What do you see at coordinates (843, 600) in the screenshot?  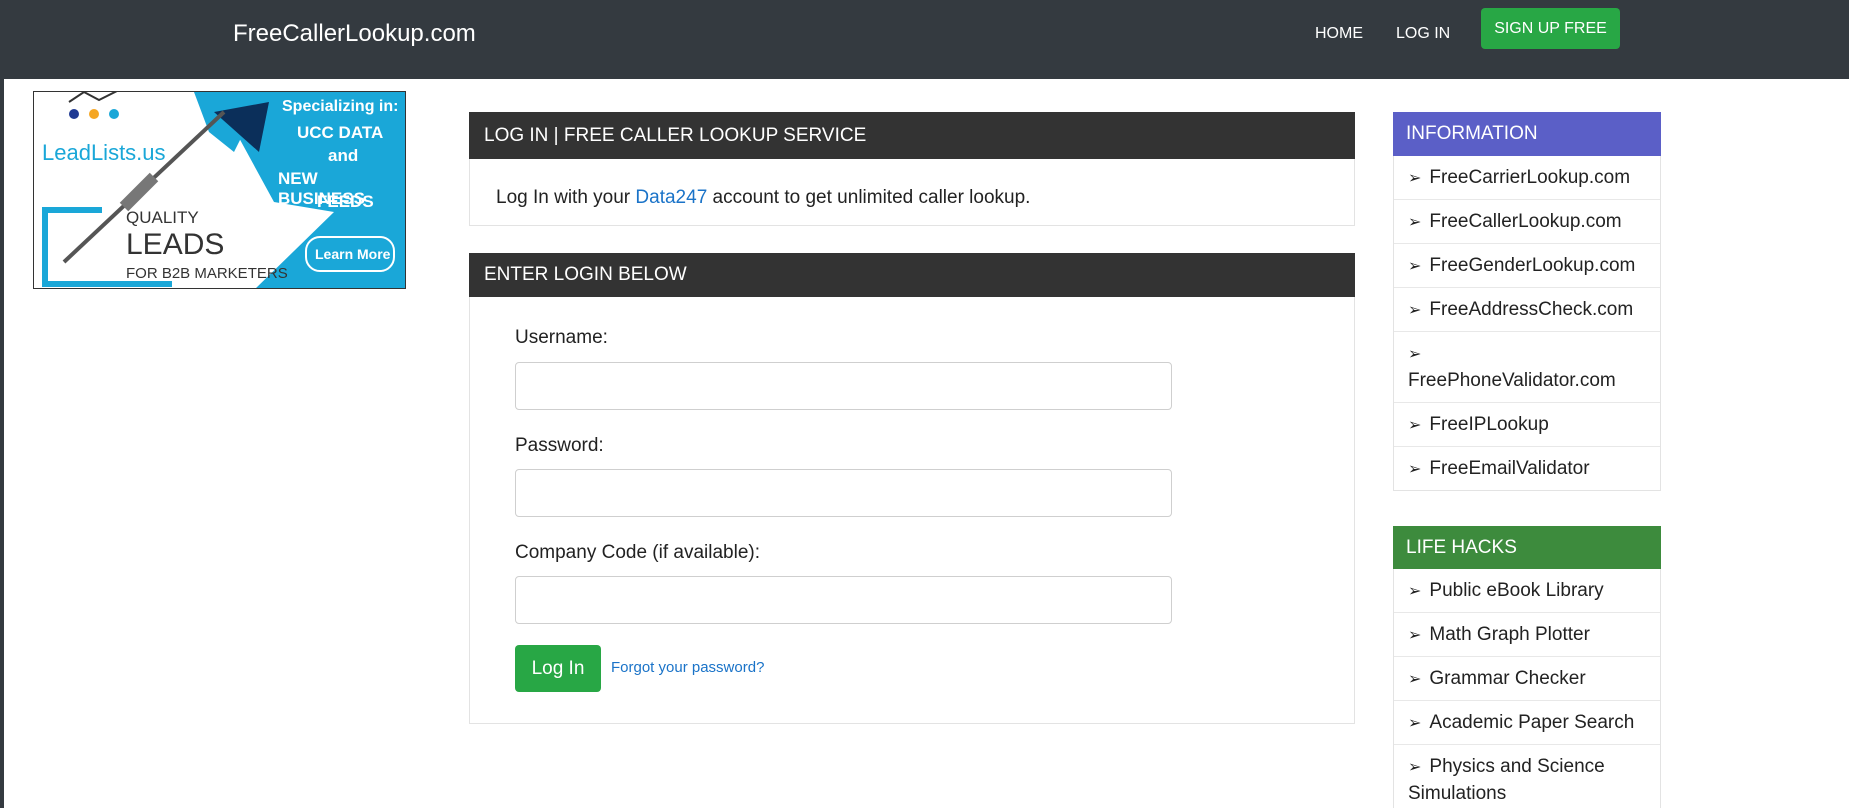 I see `company-code-input` at bounding box center [843, 600].